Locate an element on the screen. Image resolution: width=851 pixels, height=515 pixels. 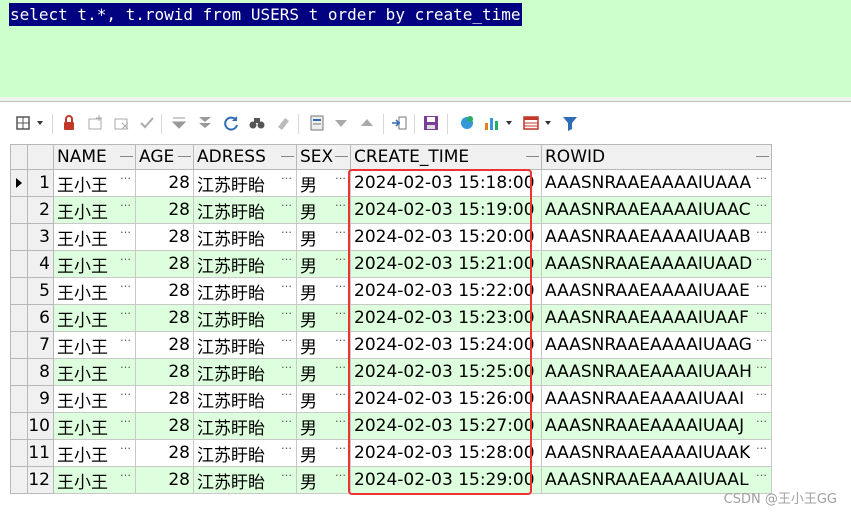
row-number: 12 is located at coordinates (40, 480).